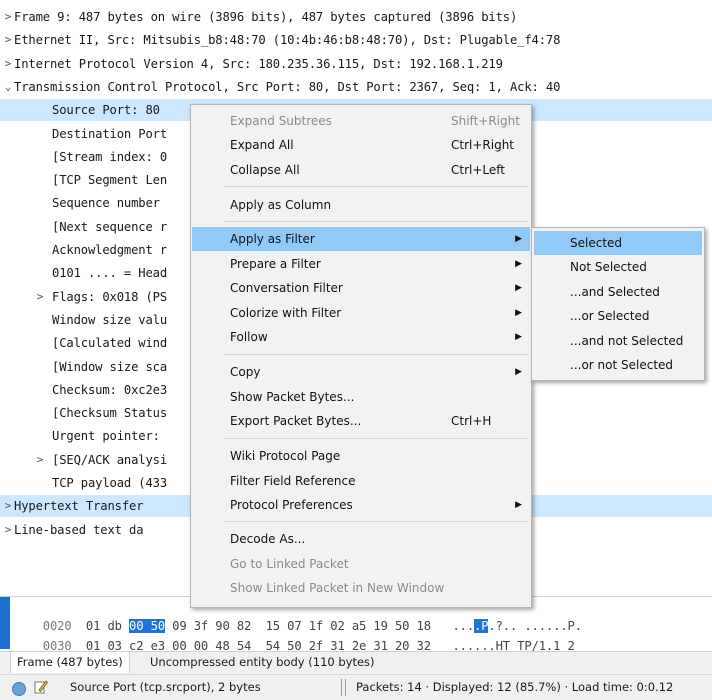 The height and width of the screenshot is (700, 712). Describe the element at coordinates (361, 372) in the screenshot. I see `menu-item-copy: Copy ▶` at that location.